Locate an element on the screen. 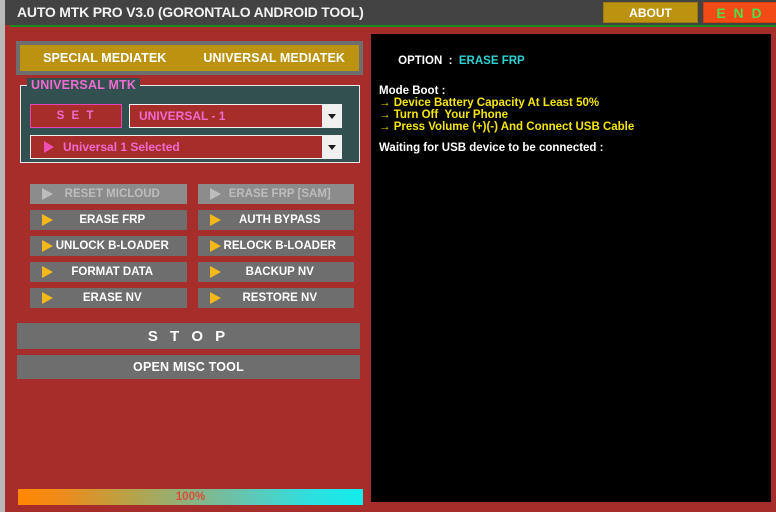  button-label: ERASE FRP is located at coordinates (112, 220).